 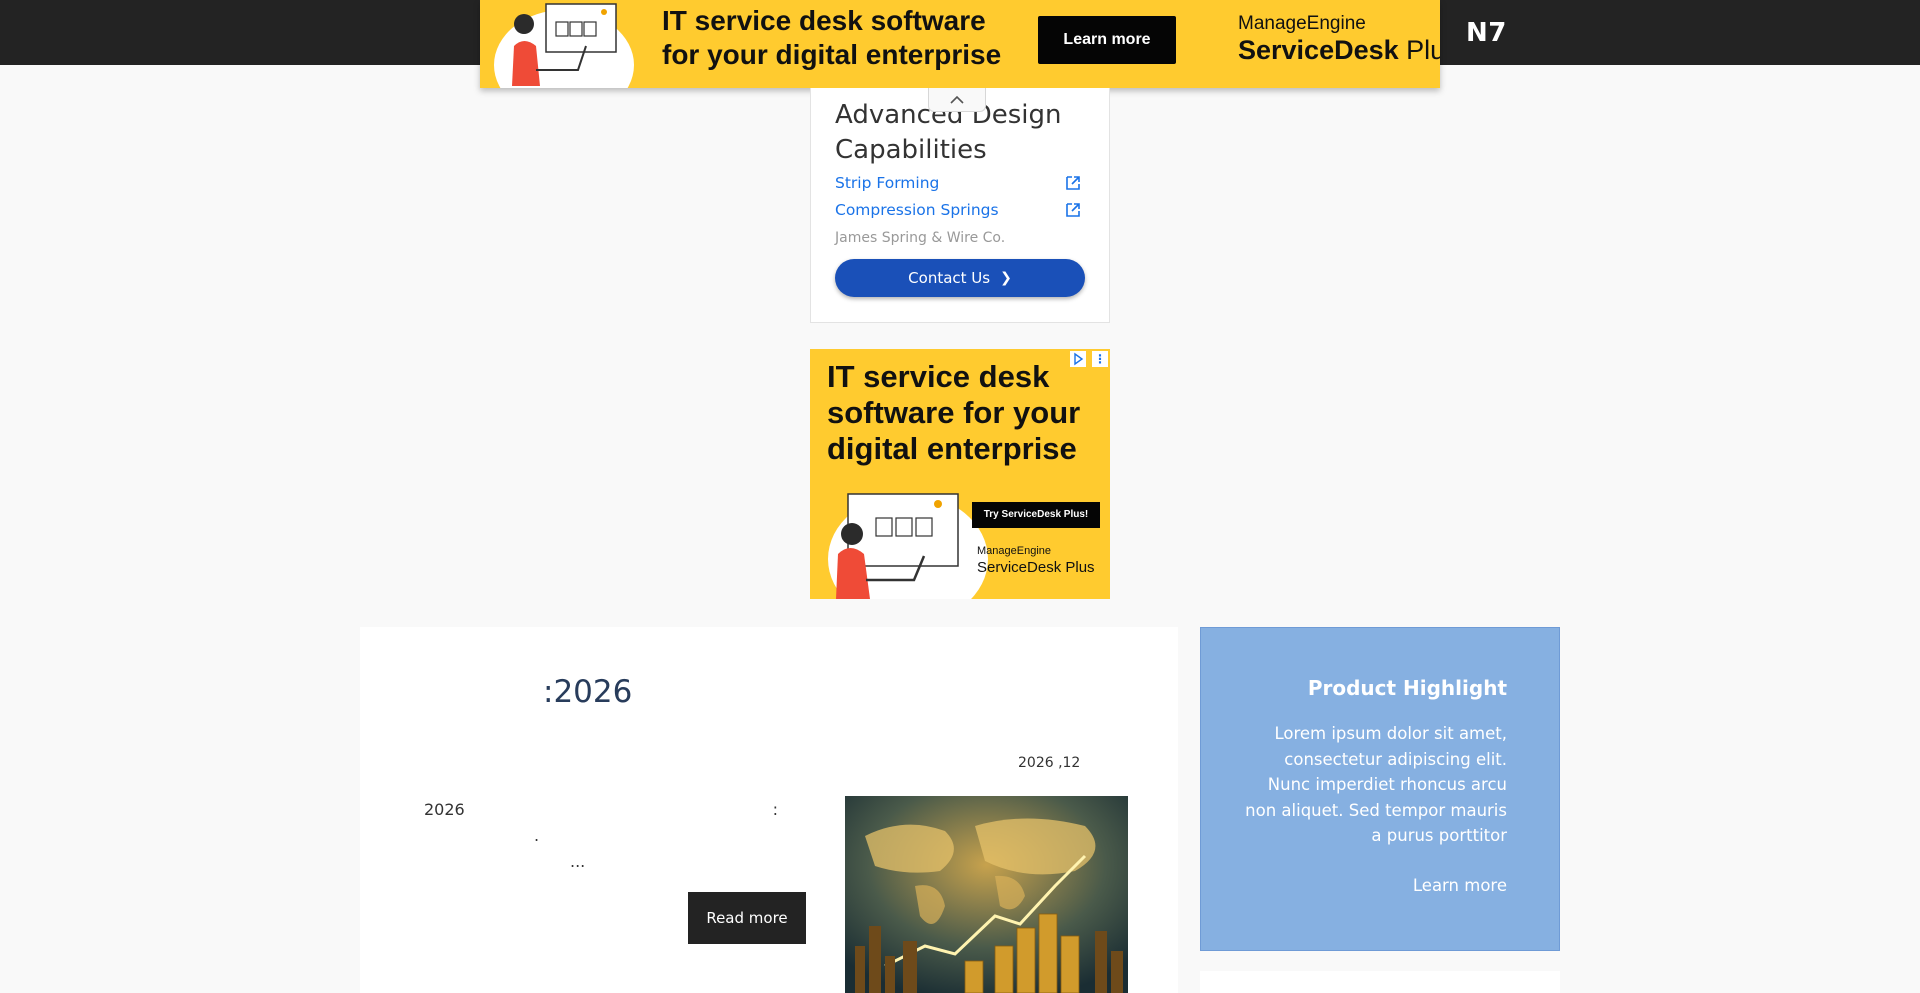 I want to click on gold-world-map-image, so click(x=986, y=894).